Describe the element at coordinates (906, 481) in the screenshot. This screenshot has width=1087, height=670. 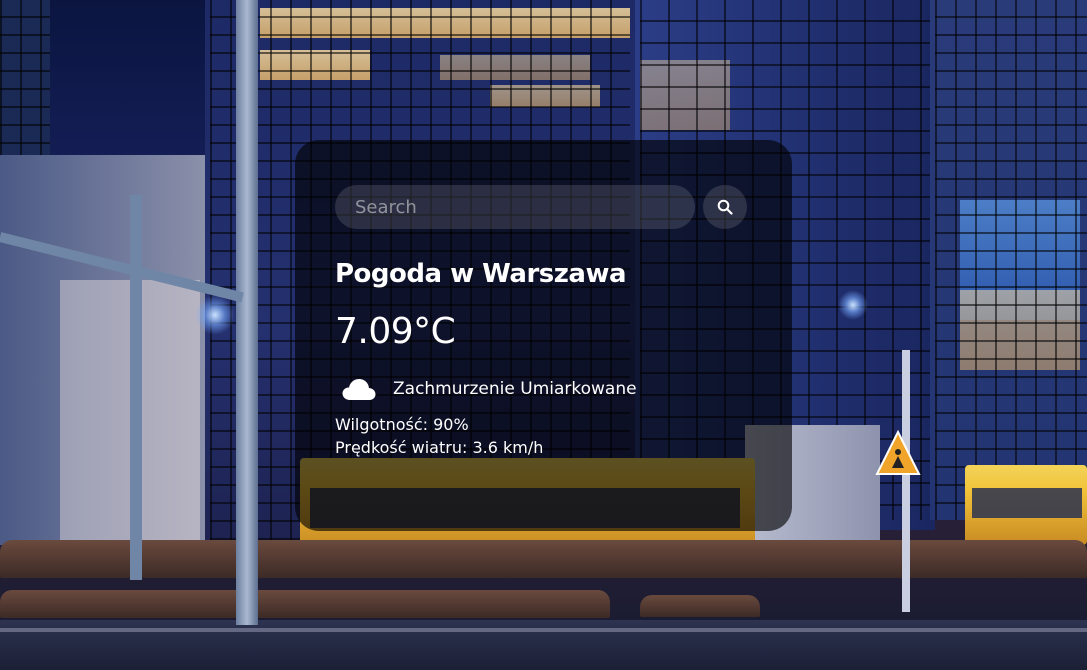
I see `sign-pole` at that location.